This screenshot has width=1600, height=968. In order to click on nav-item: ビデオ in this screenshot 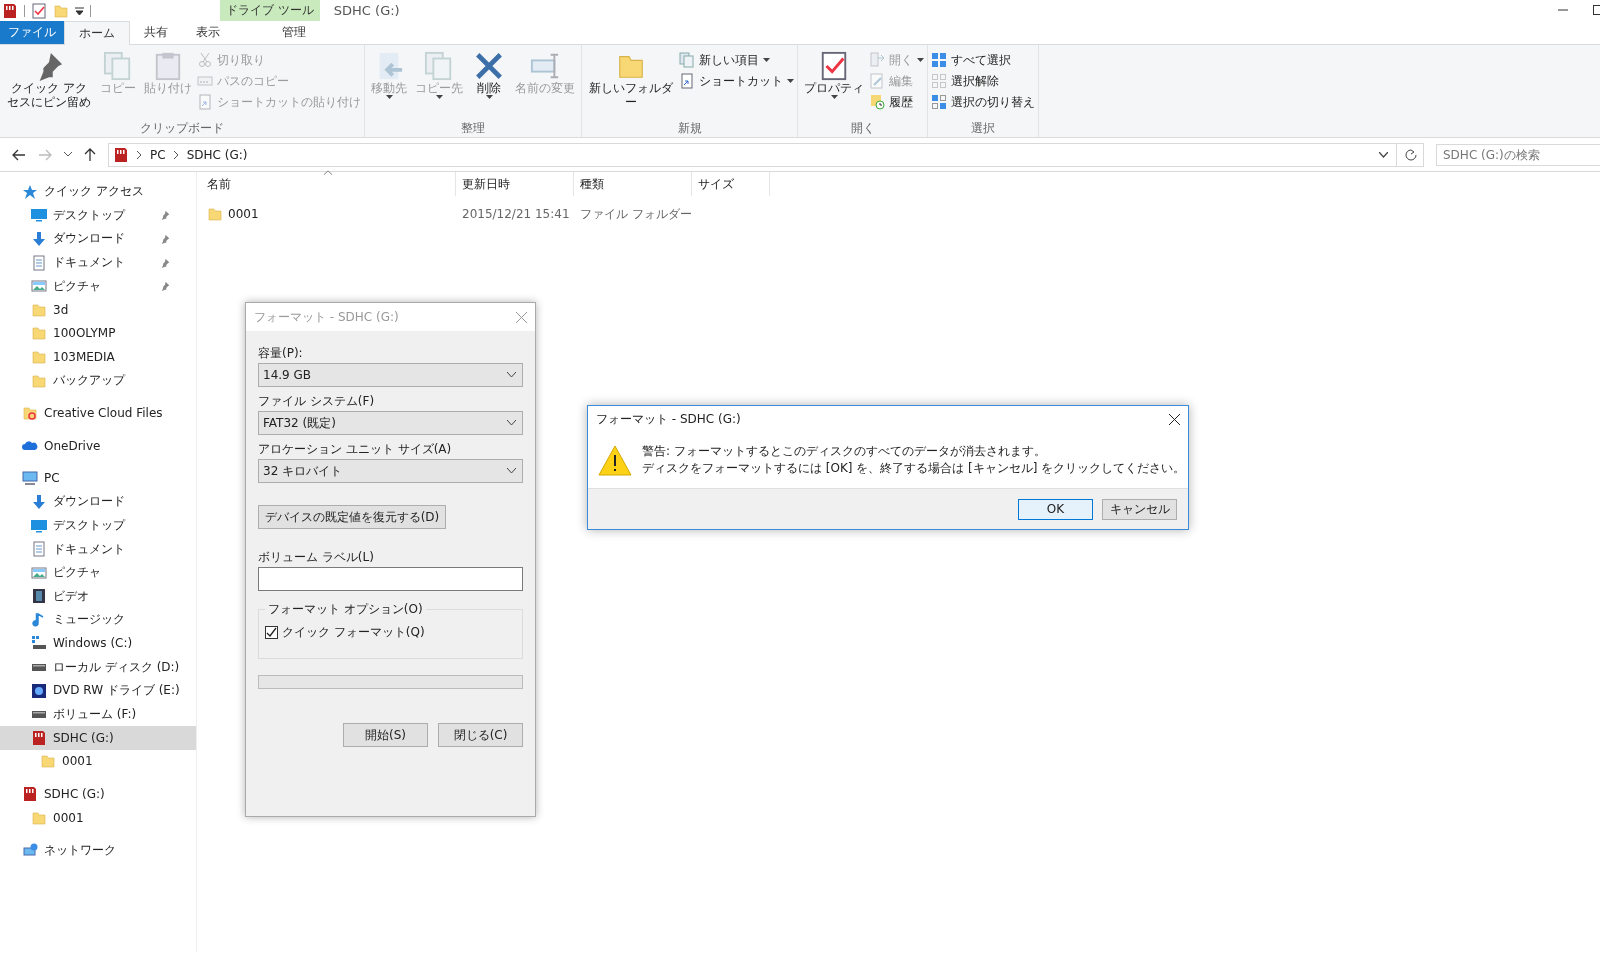, I will do `click(98, 596)`.